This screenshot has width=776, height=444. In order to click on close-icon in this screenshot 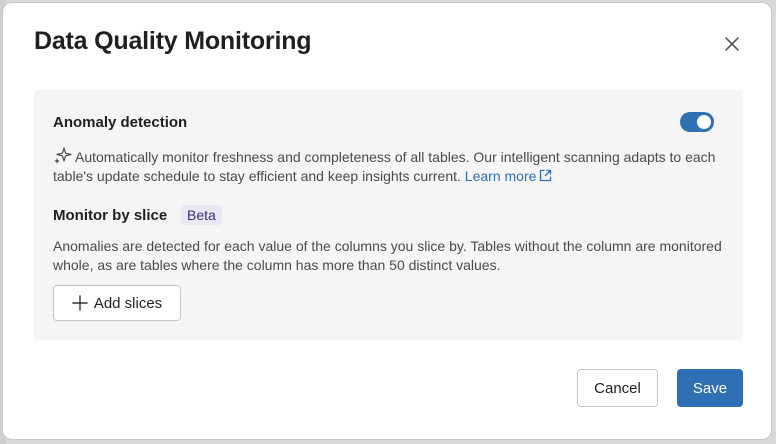, I will do `click(732, 44)`.